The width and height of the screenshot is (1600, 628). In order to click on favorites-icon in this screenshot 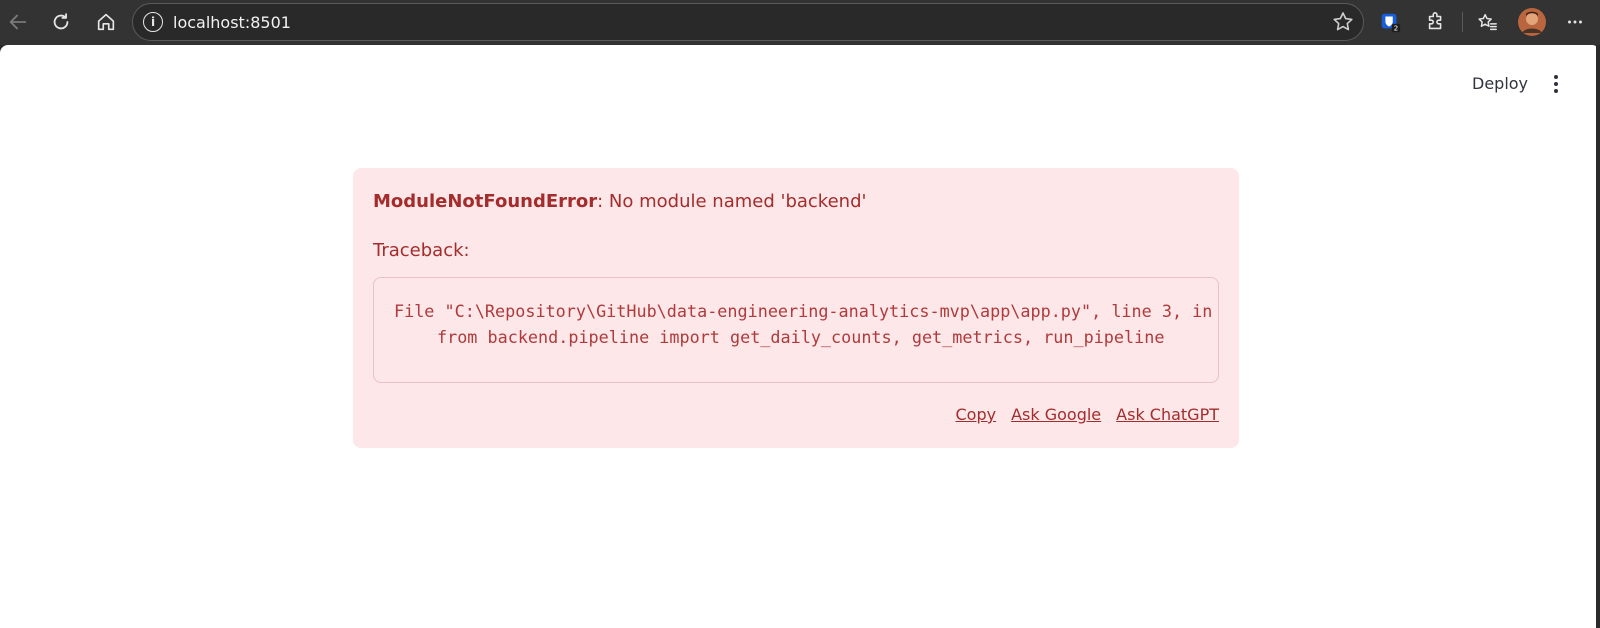, I will do `click(1487, 22)`.